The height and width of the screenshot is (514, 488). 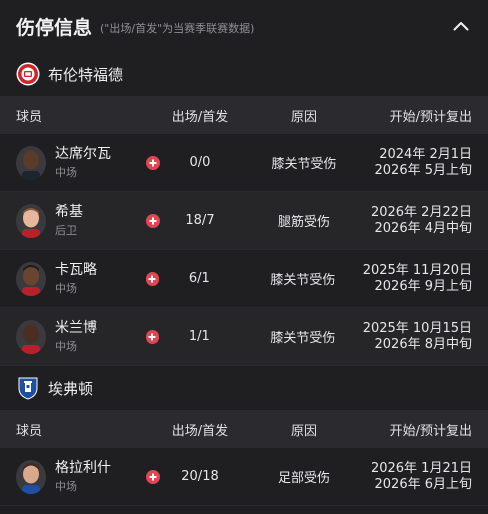 I want to click on start-date: 2025年 11月20日, so click(x=417, y=270).